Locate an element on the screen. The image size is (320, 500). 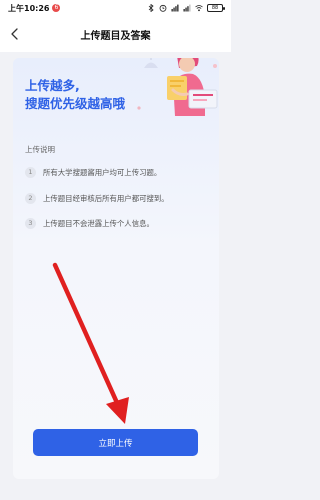
step-text: 上传题目不会泄露上传个人信息。 is located at coordinates (98, 223).